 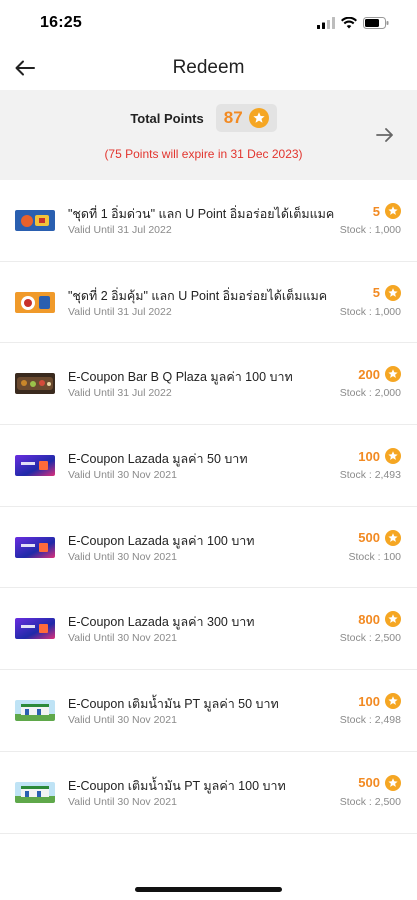 I want to click on reward-stock: Stock : 2,498, so click(x=370, y=720).